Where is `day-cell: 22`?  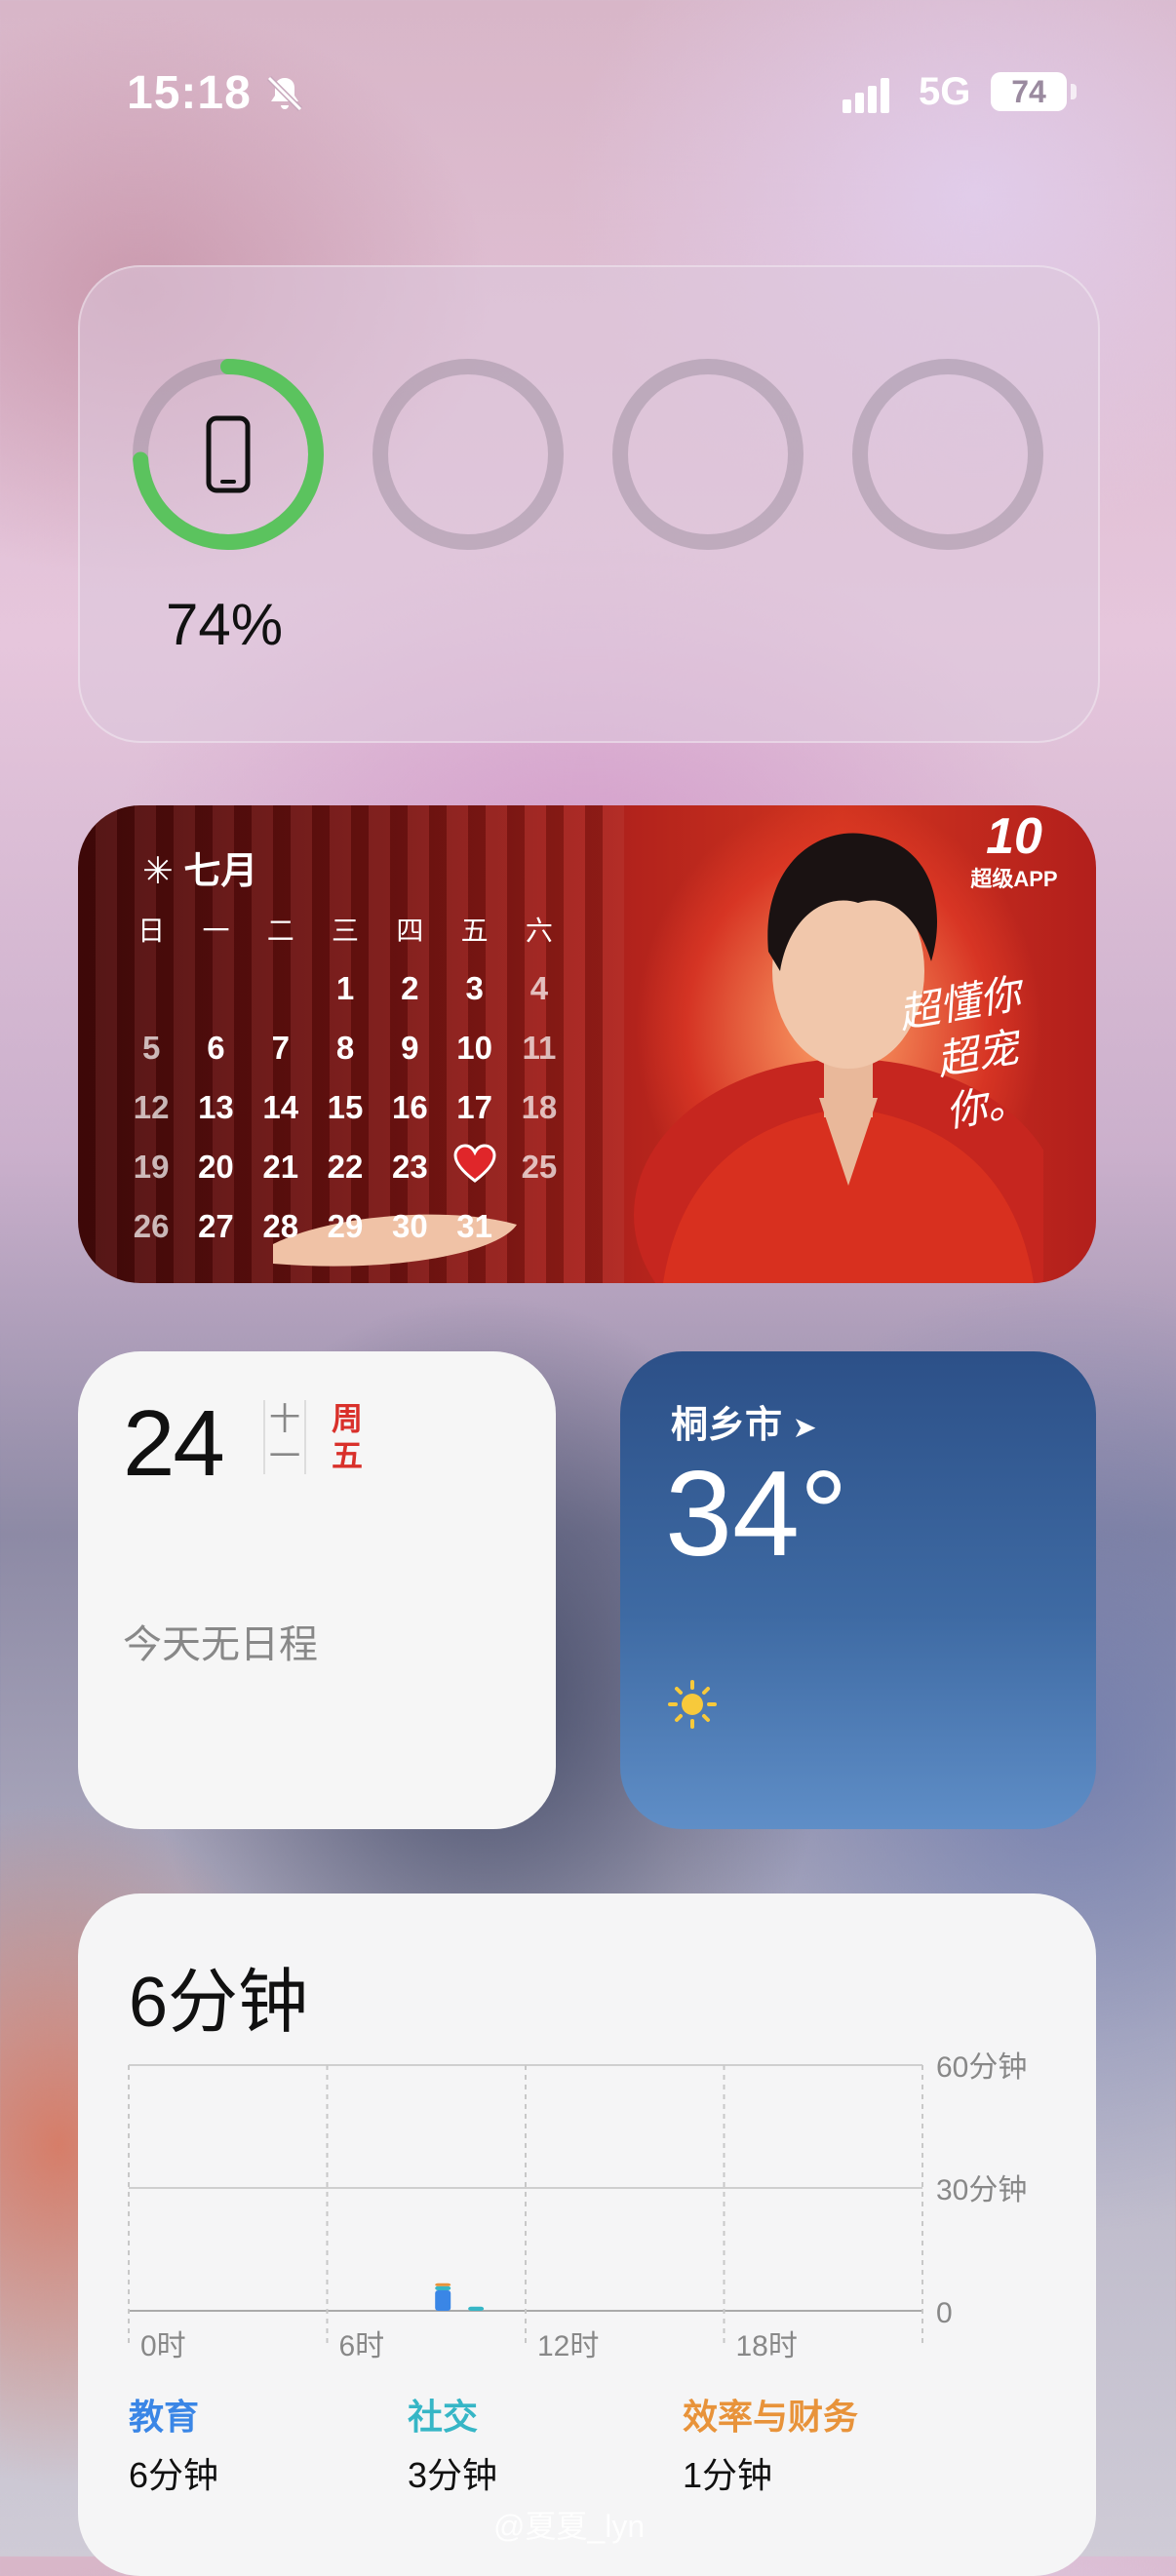
day-cell: 22 is located at coordinates (345, 1166).